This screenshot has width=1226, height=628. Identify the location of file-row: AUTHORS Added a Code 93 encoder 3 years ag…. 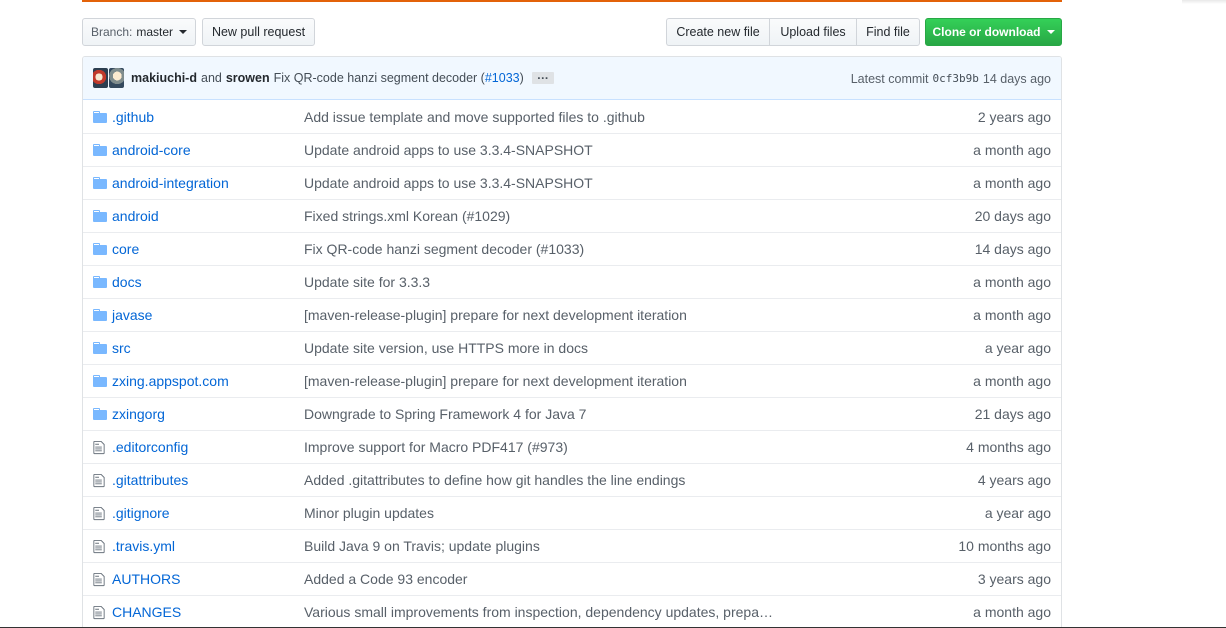
(572, 578).